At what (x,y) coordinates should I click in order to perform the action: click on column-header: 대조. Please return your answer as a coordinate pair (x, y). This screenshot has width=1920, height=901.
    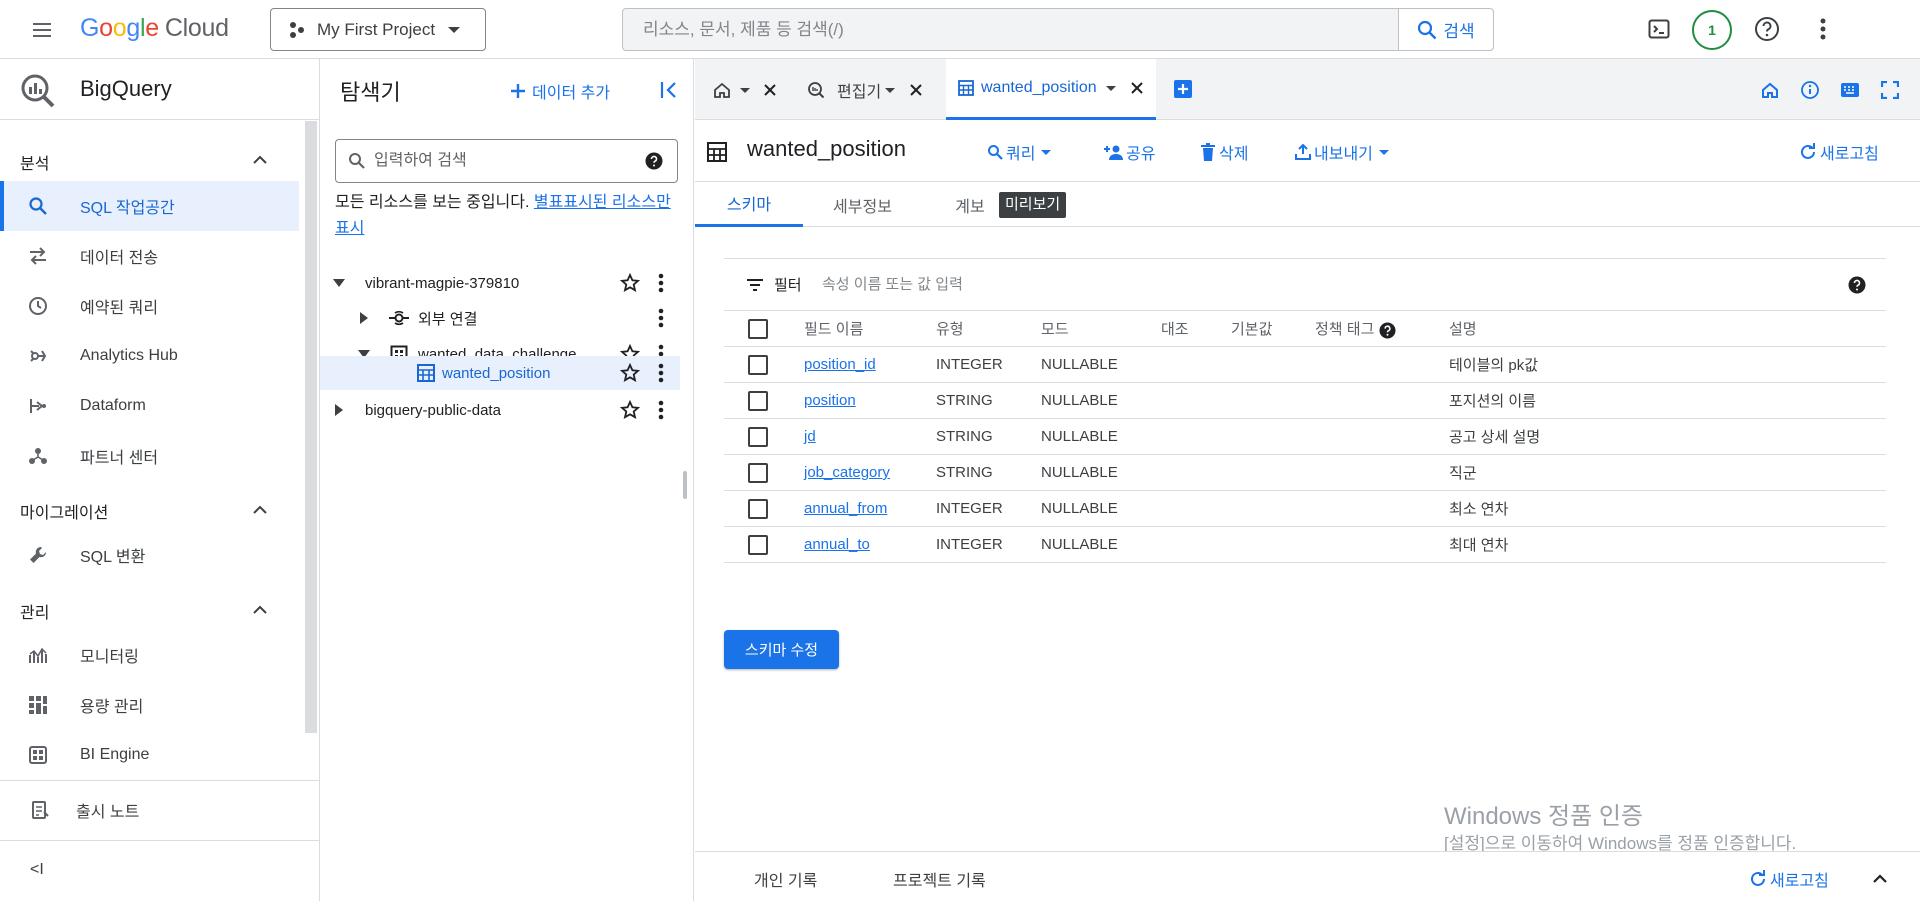
    Looking at the image, I should click on (1196, 328).